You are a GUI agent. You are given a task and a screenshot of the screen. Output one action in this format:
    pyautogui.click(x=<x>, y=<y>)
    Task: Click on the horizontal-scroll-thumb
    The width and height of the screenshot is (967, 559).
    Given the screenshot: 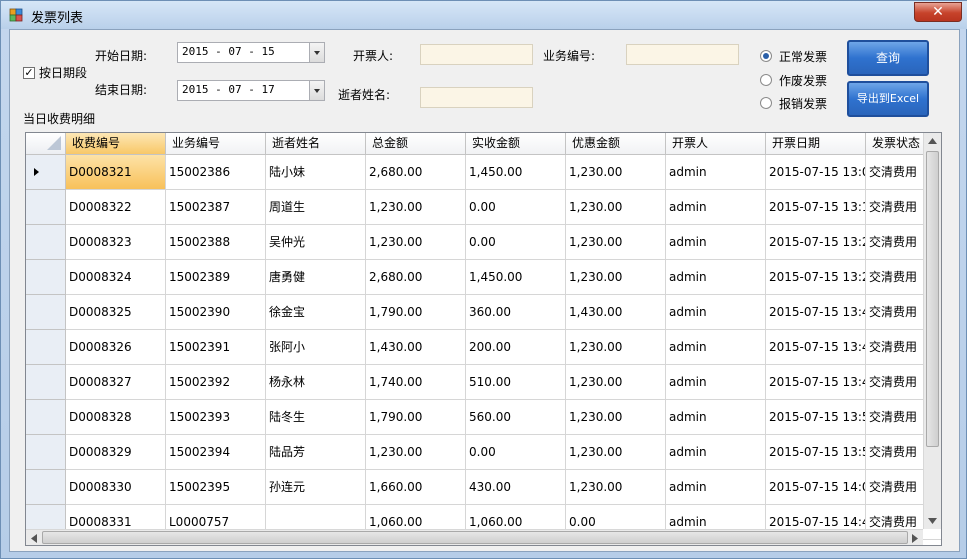 What is the action you would take?
    pyautogui.click(x=475, y=537)
    